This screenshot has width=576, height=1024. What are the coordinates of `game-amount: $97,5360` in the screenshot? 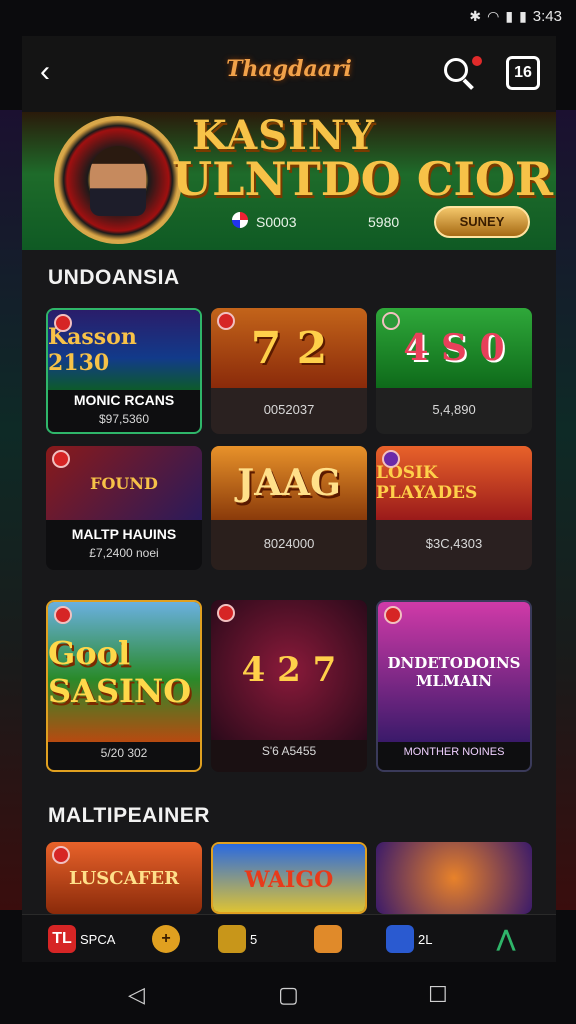 It's located at (124, 419).